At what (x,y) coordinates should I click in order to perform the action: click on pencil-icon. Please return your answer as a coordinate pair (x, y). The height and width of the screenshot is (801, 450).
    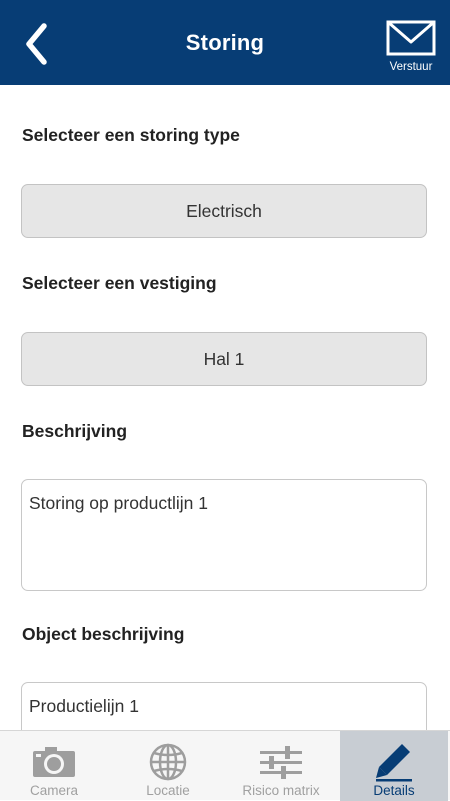
    Looking at the image, I should click on (394, 763).